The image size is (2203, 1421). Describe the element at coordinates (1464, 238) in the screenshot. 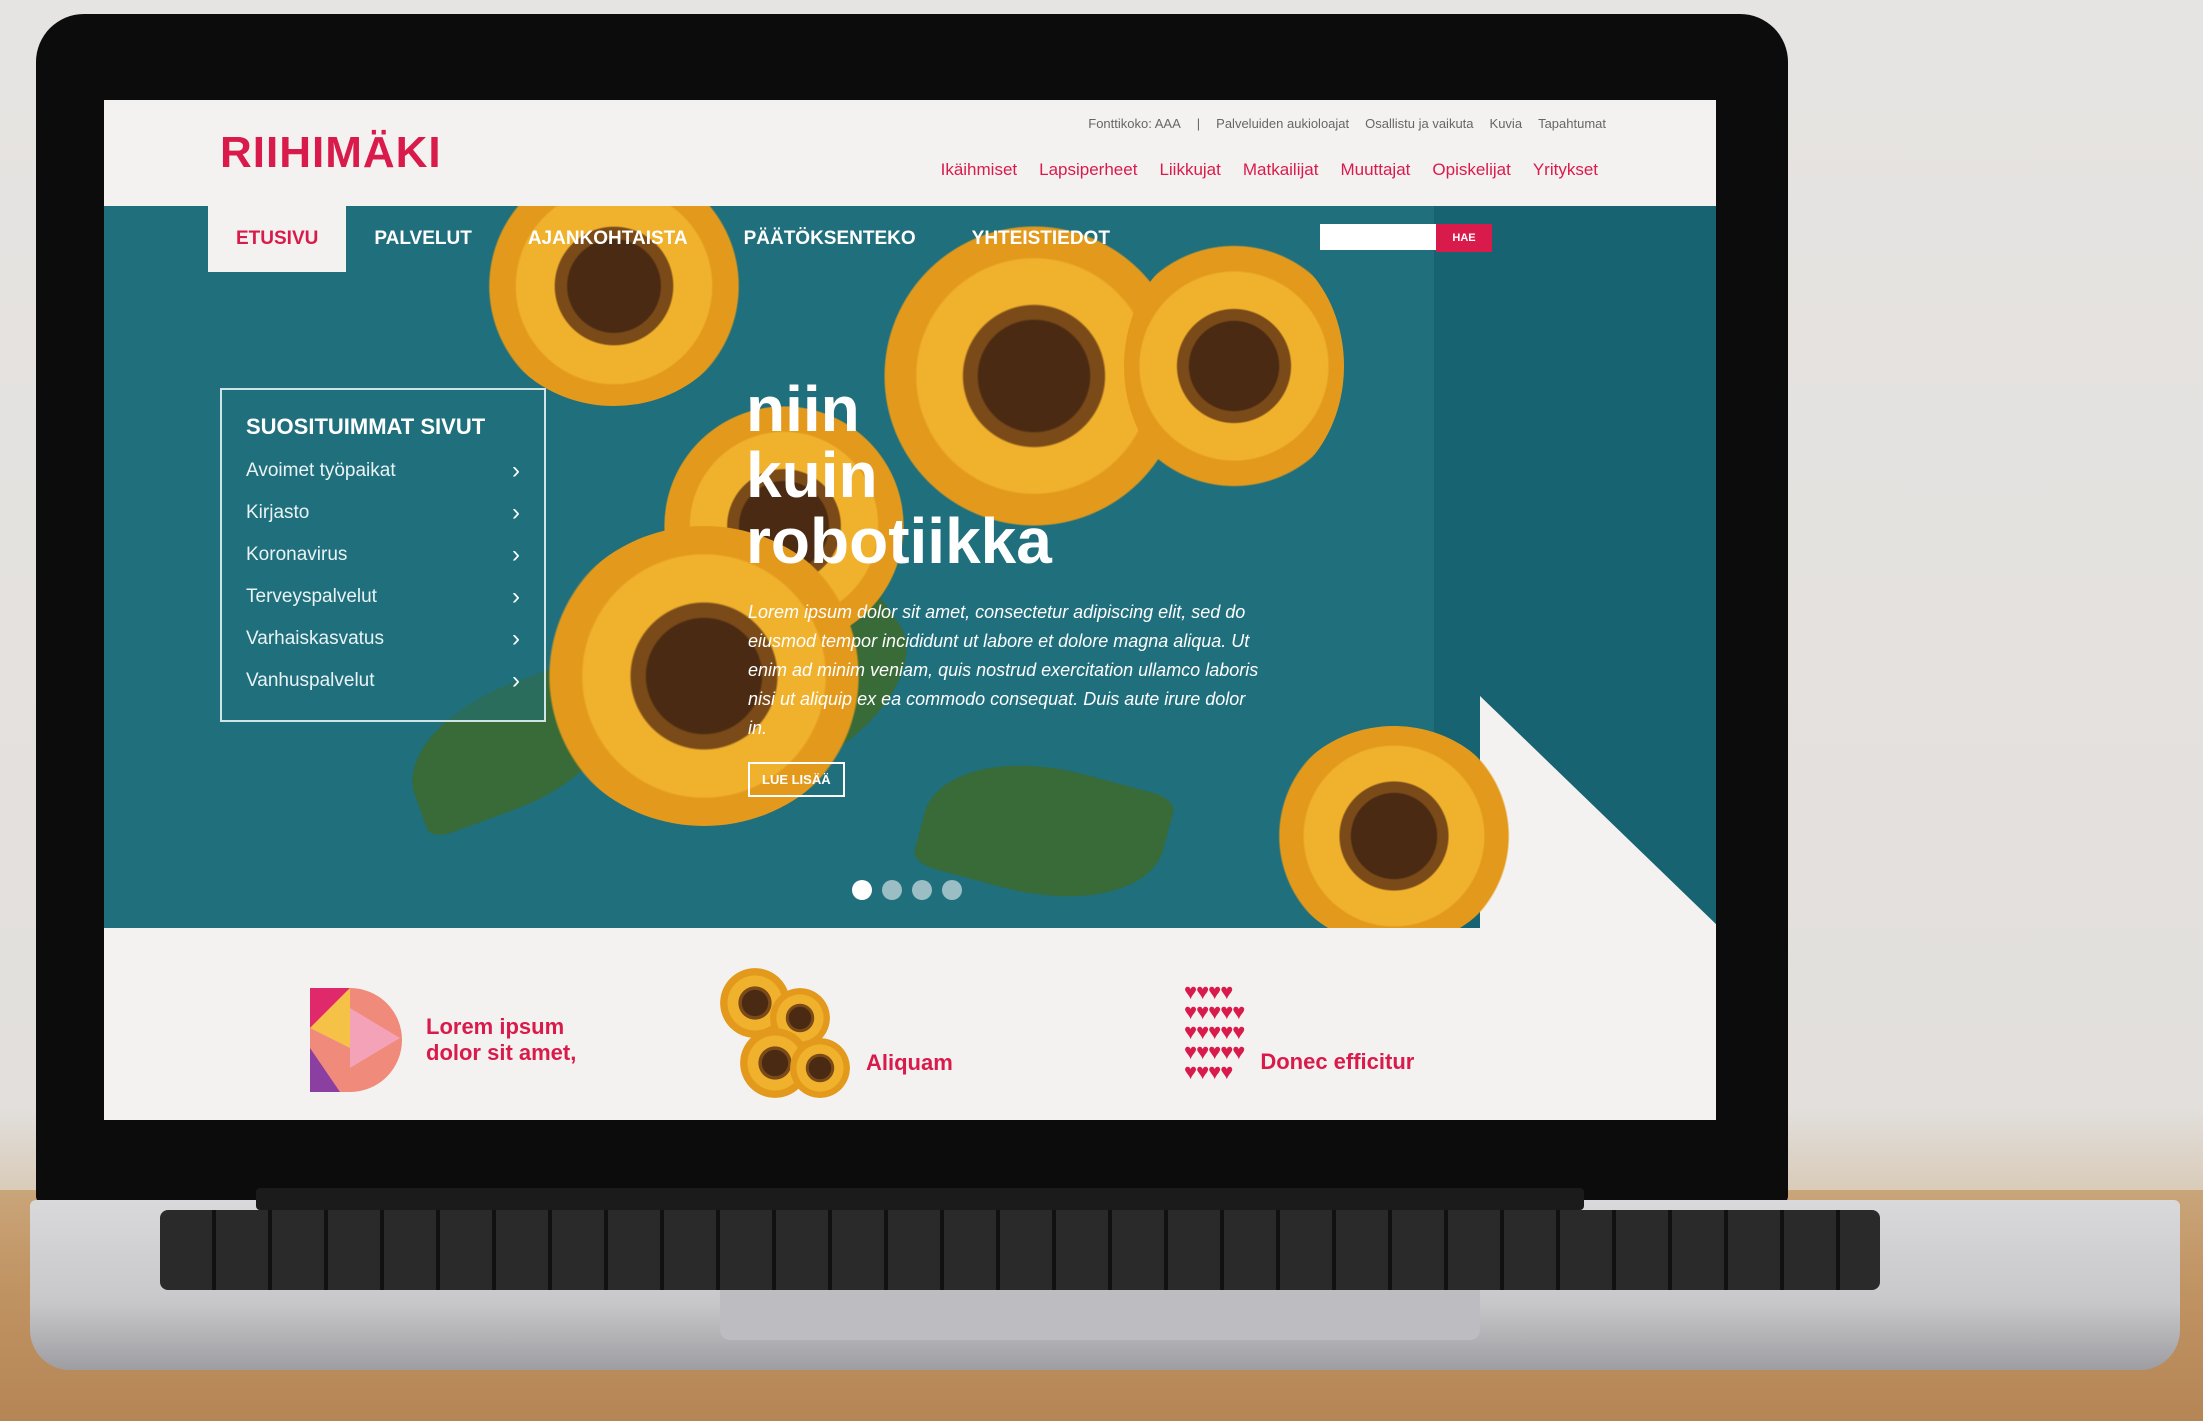

I see `search-button: HAE` at that location.